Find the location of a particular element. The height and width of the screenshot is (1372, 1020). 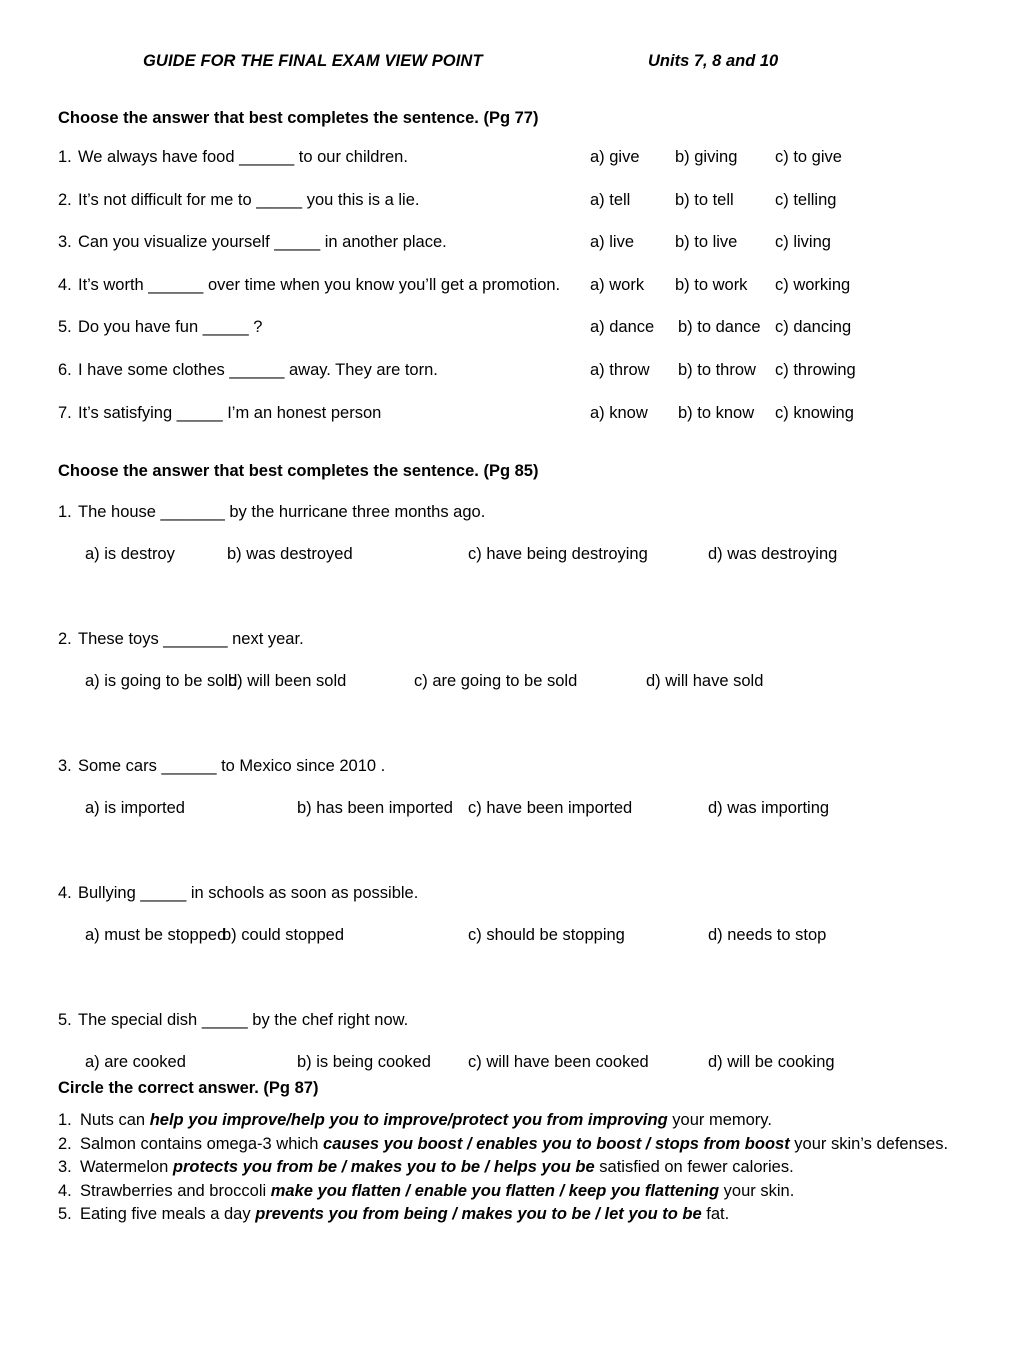

option-a: a) work is located at coordinates (617, 285).